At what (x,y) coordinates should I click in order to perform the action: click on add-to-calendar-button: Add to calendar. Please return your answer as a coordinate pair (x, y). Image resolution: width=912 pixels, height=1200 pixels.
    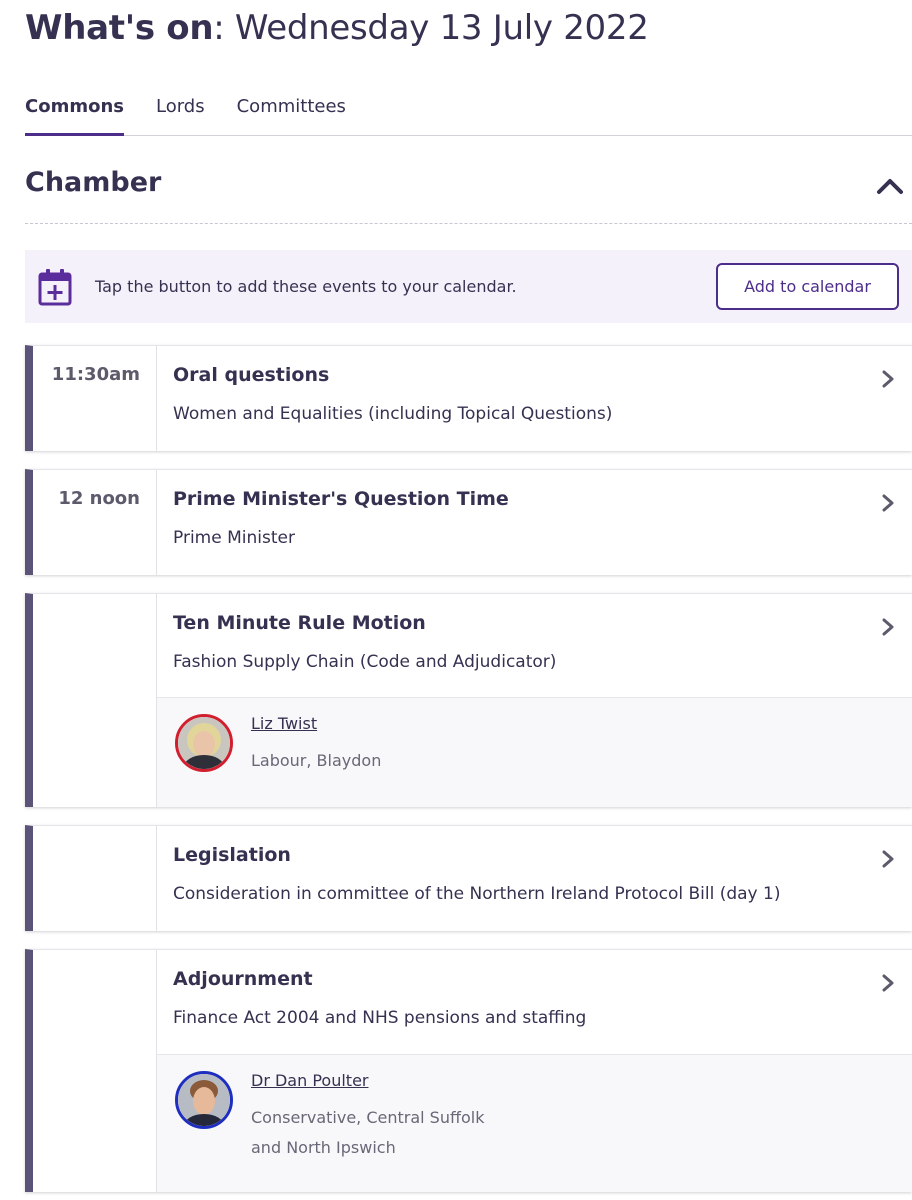
    Looking at the image, I should click on (807, 286).